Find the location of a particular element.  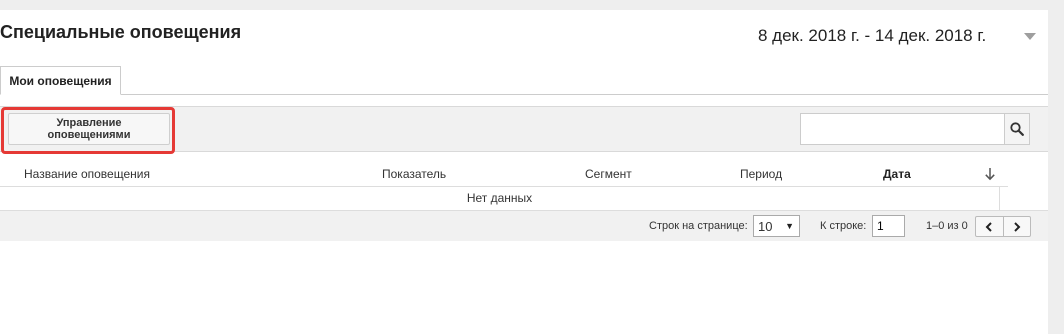

arrow-down-icon is located at coordinates (990, 174).